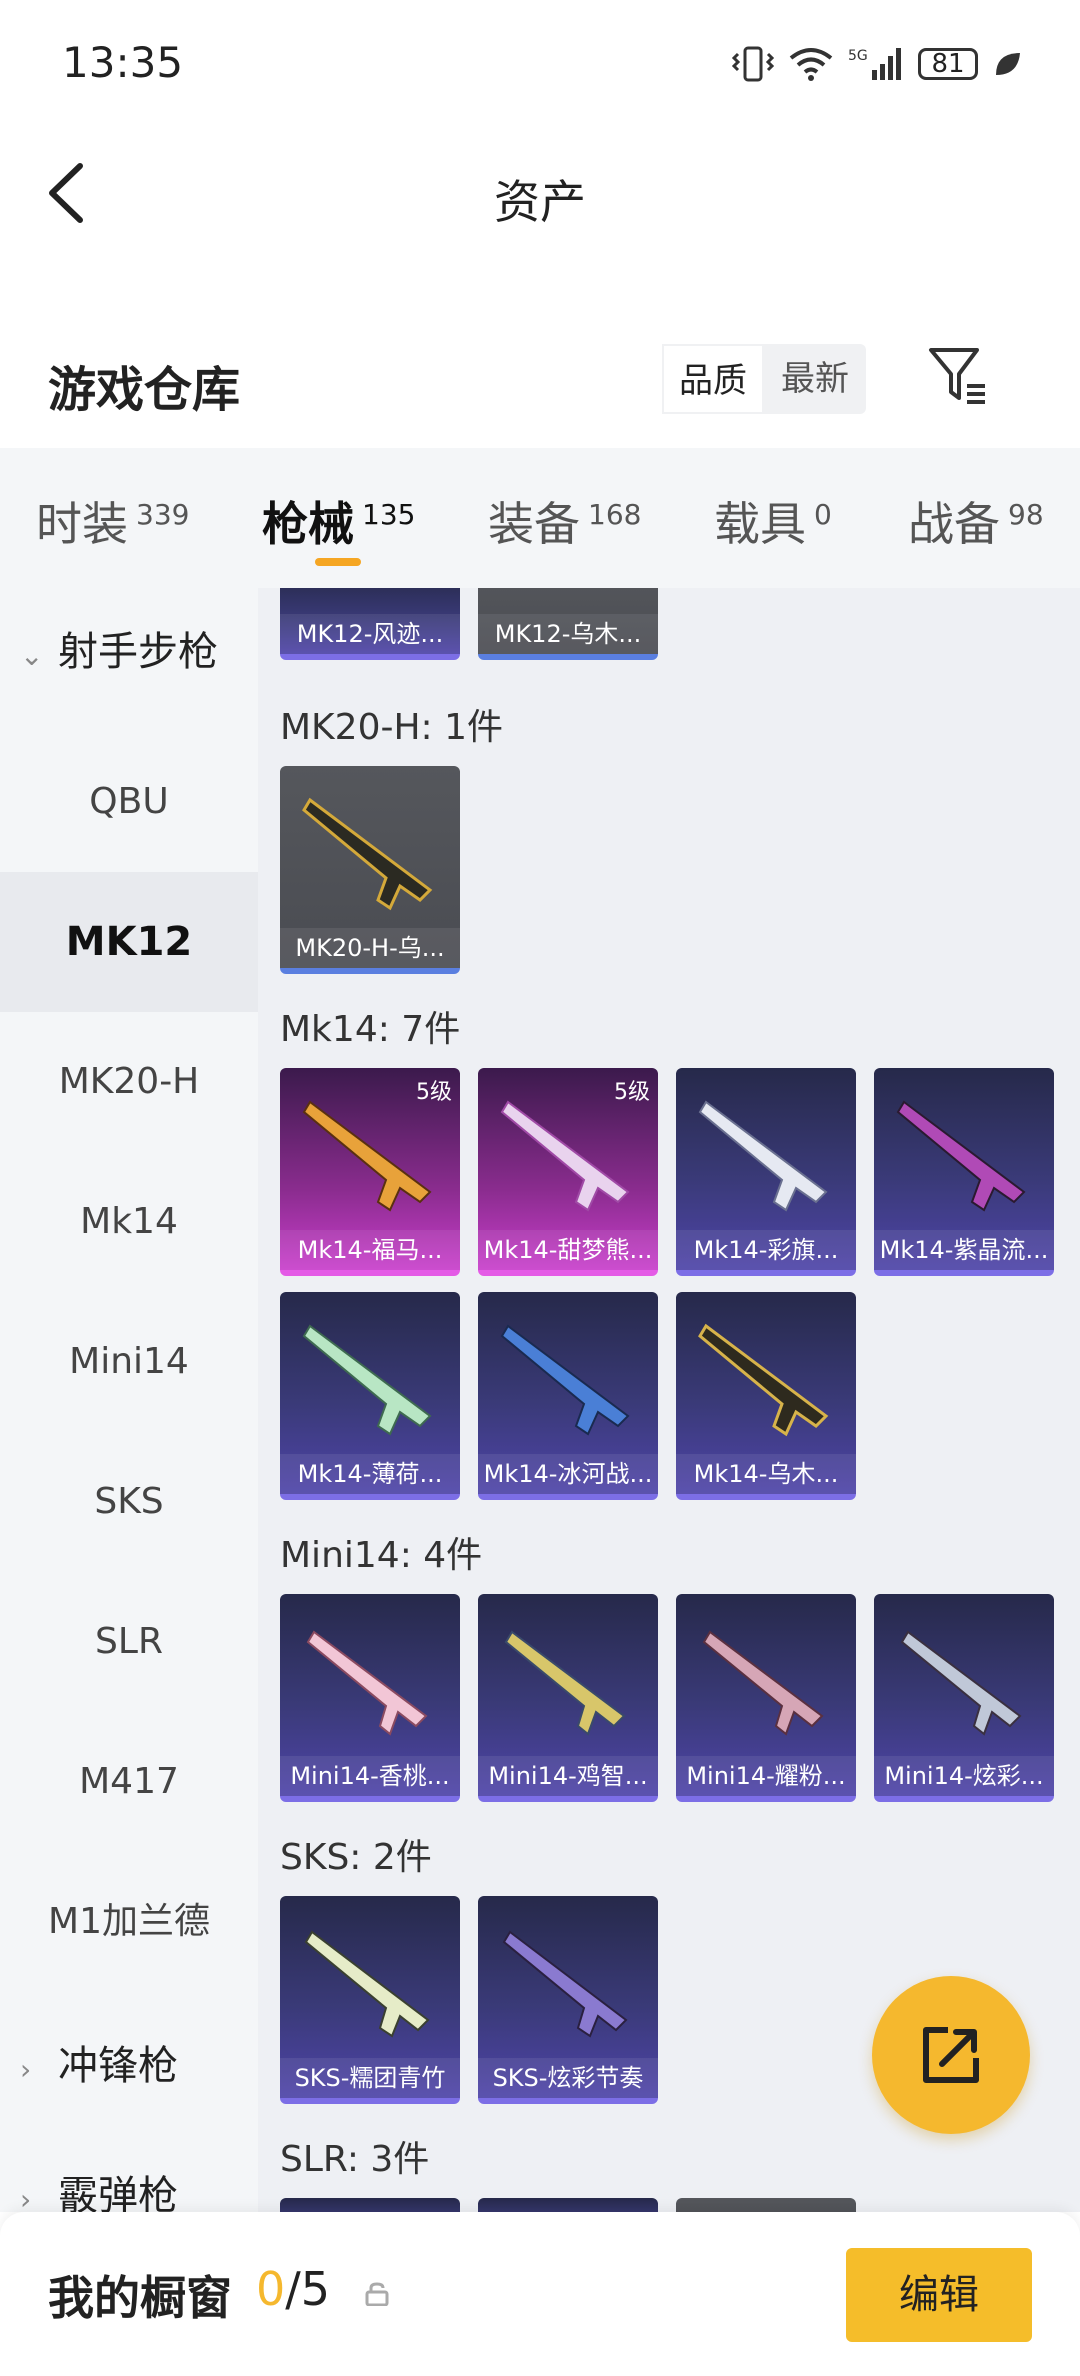  What do you see at coordinates (308, 524) in the screenshot?
I see `tab-label: 枪械` at bounding box center [308, 524].